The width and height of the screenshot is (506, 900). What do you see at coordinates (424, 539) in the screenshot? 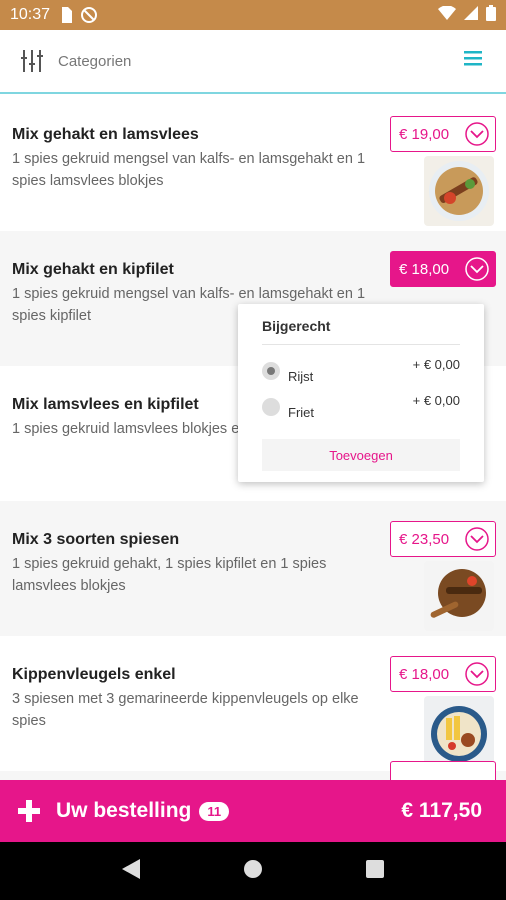
I see `price-label: € 23,50` at bounding box center [424, 539].